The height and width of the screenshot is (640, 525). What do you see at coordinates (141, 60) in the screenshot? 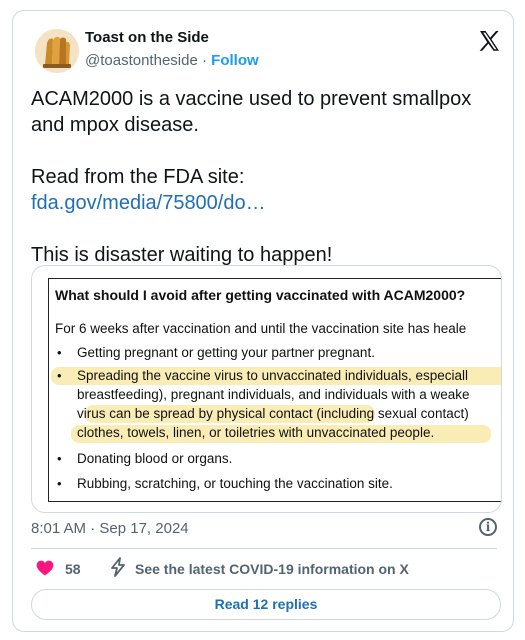
I see `author-handle: @toastontheside` at bounding box center [141, 60].